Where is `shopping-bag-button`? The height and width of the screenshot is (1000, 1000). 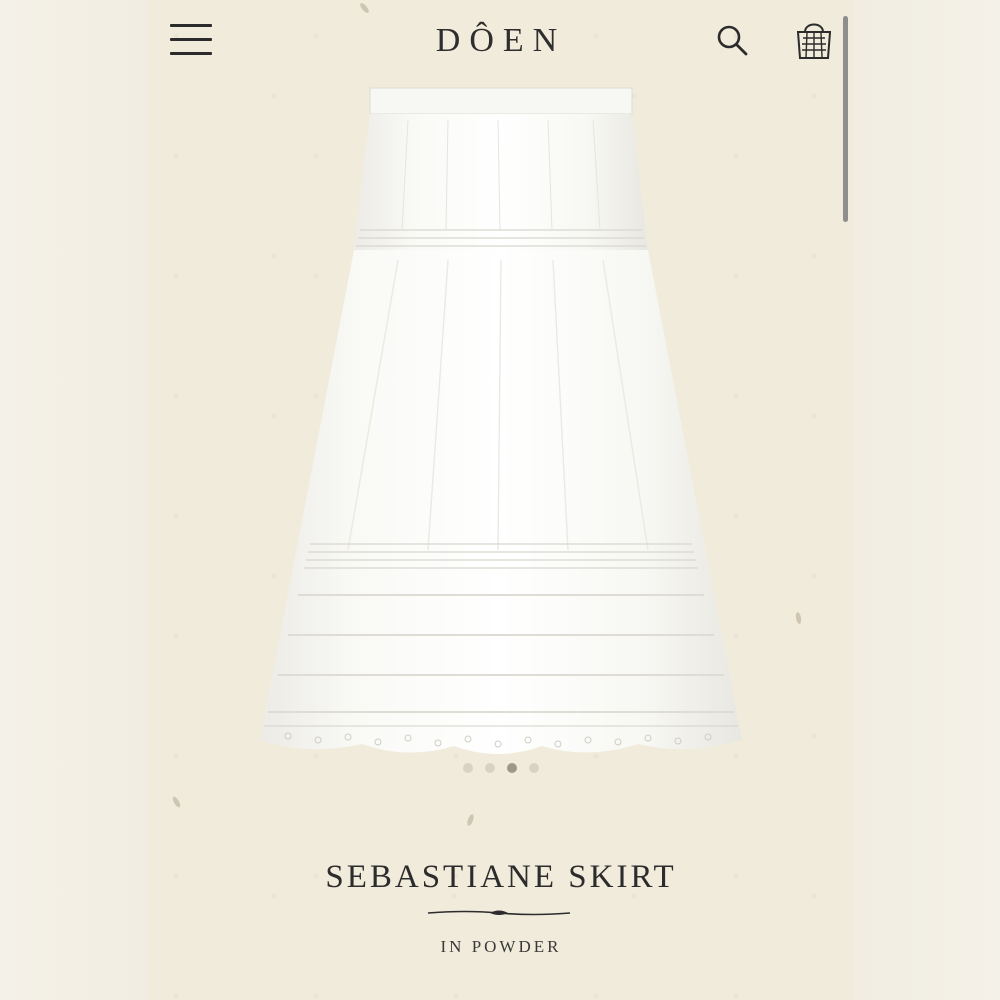 shopping-bag-button is located at coordinates (814, 40).